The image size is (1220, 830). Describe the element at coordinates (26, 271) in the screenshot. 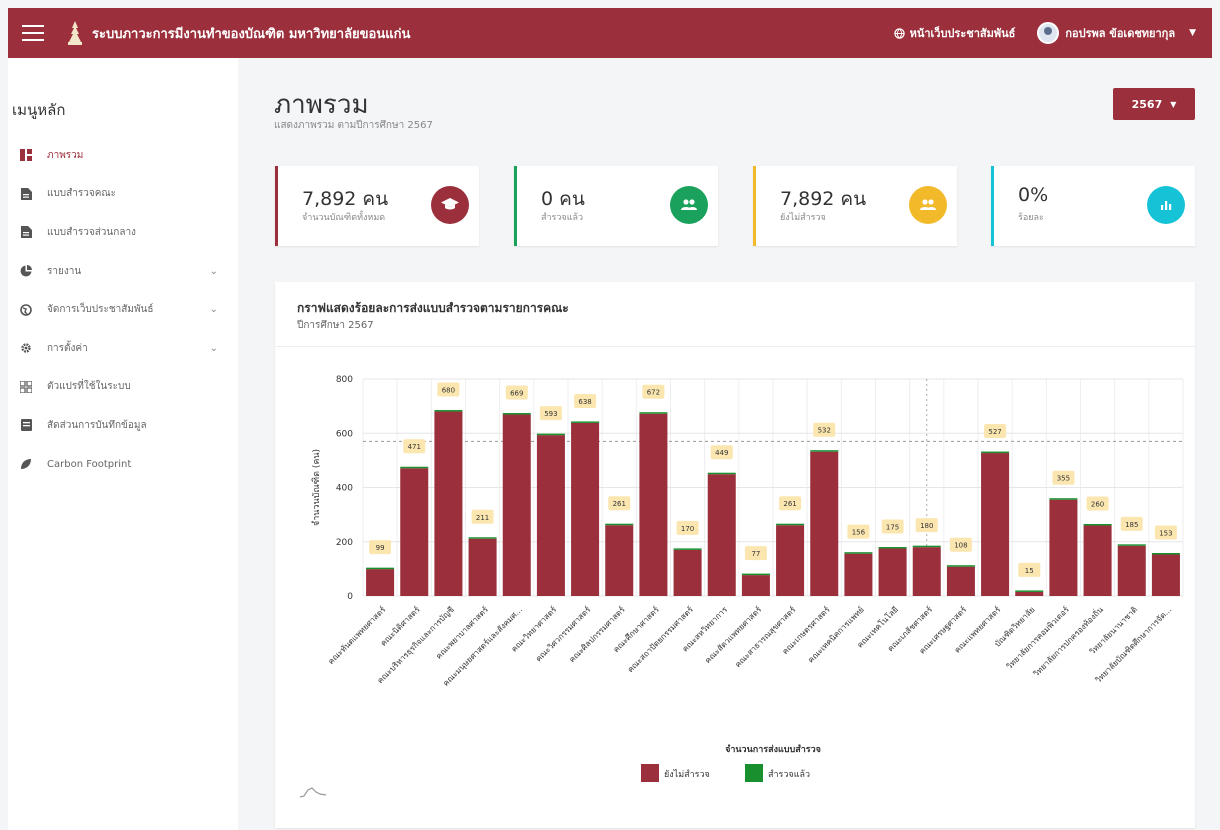

I see `pie-chart-icon` at that location.